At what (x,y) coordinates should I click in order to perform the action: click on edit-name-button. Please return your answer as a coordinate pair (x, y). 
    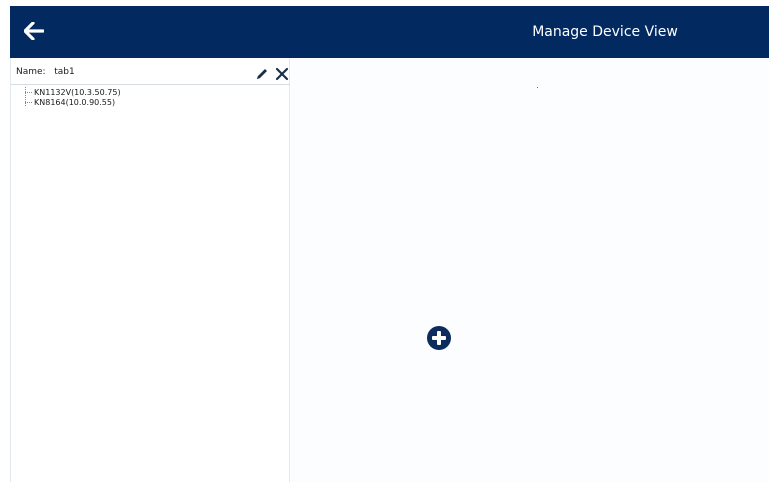
    Looking at the image, I should click on (262, 73).